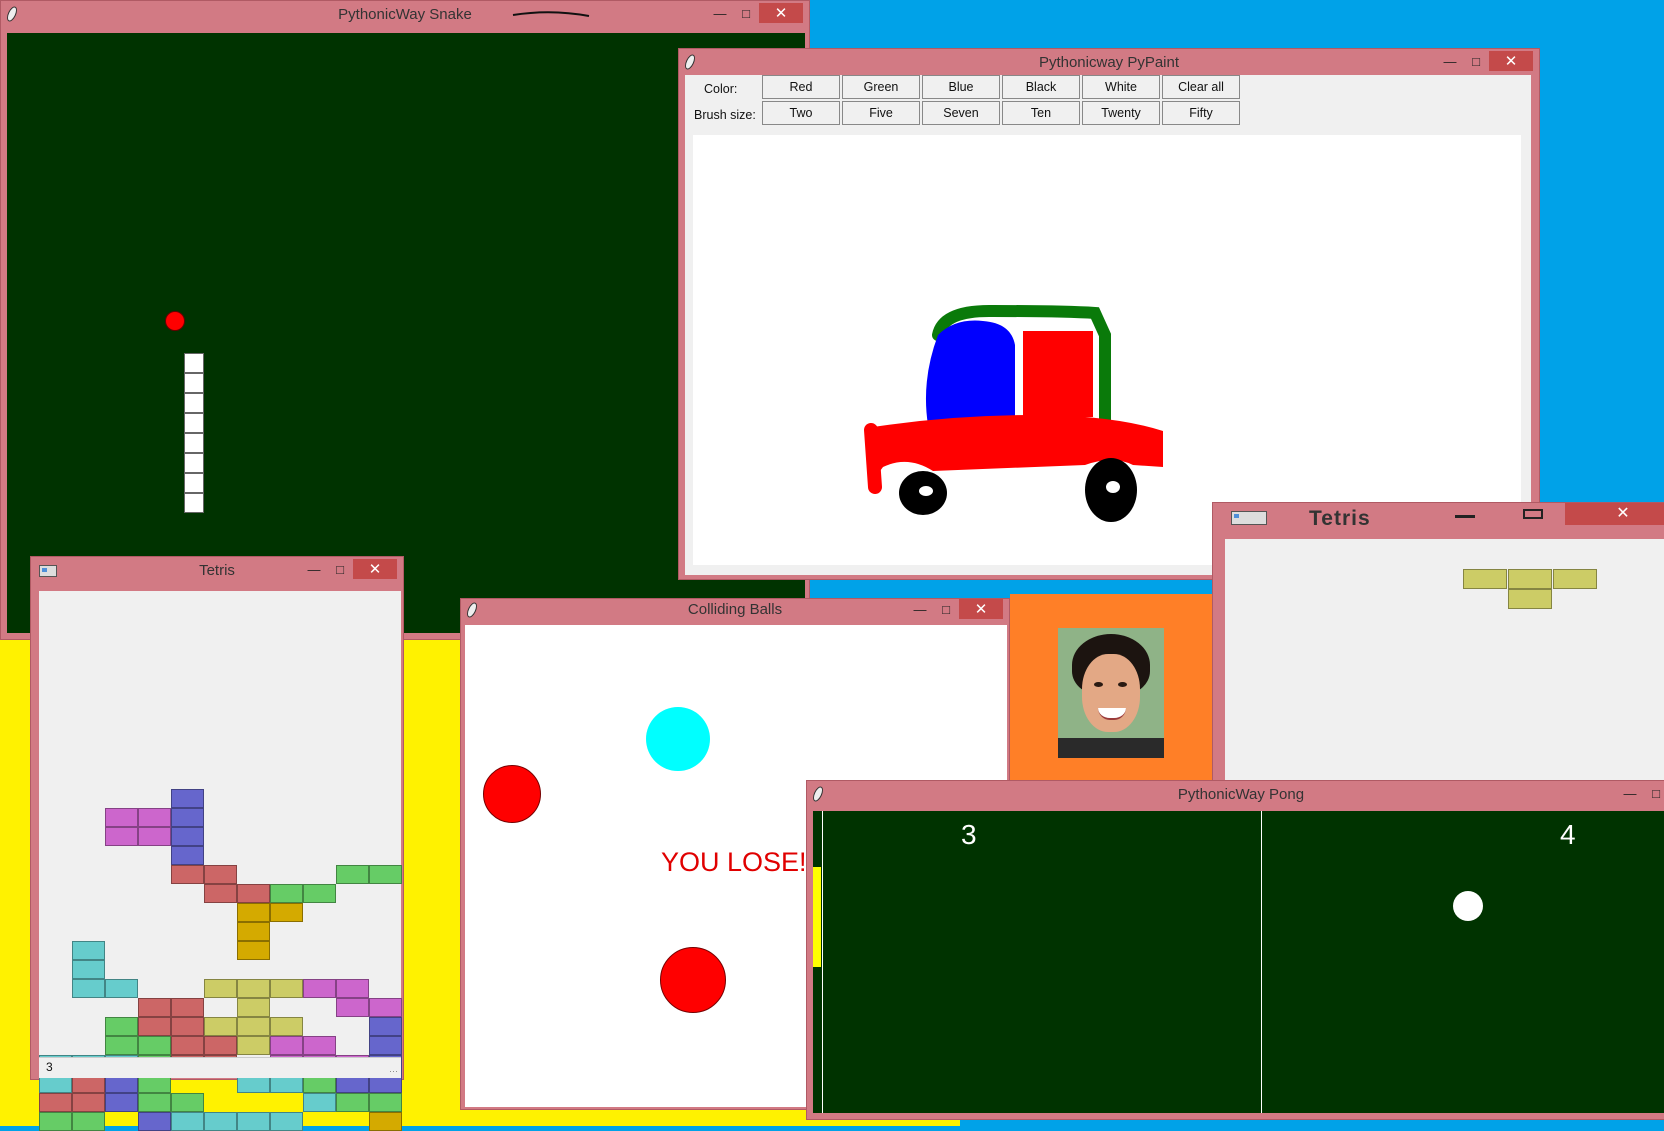 The width and height of the screenshot is (1664, 1131). What do you see at coordinates (1121, 113) in the screenshot?
I see `brush-twenty-button: Twenty` at bounding box center [1121, 113].